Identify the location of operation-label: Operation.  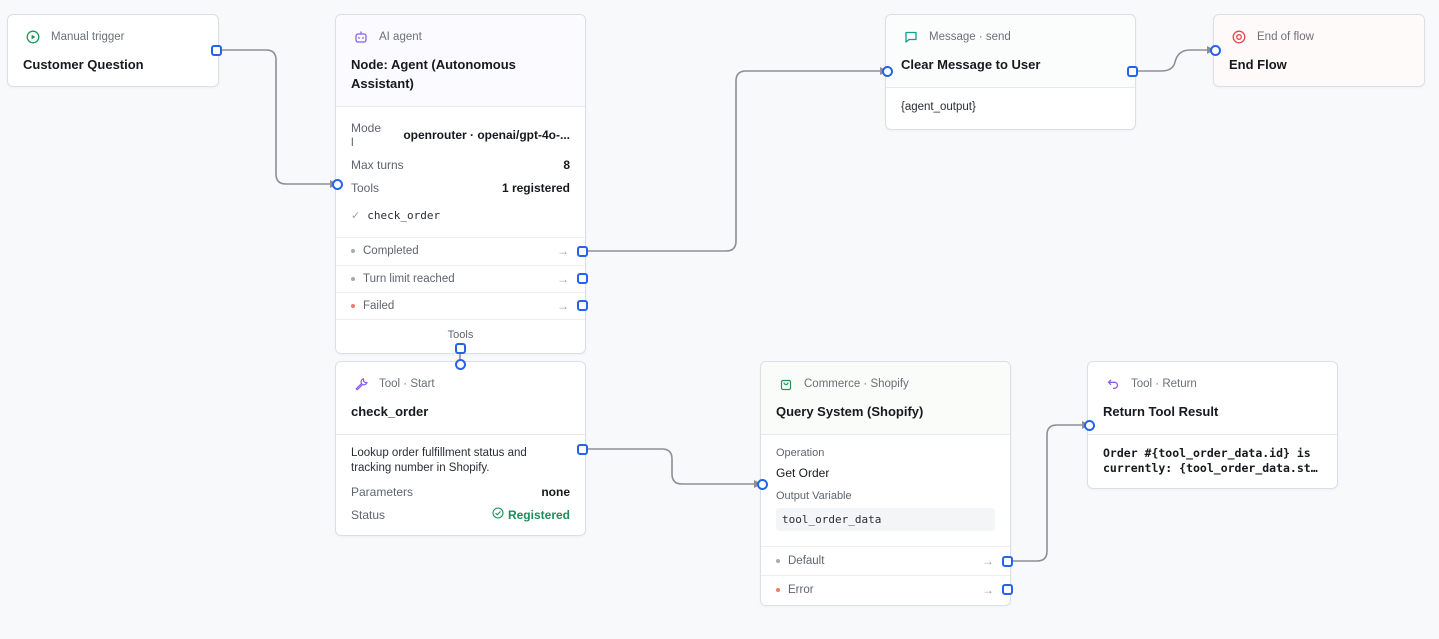
(800, 453).